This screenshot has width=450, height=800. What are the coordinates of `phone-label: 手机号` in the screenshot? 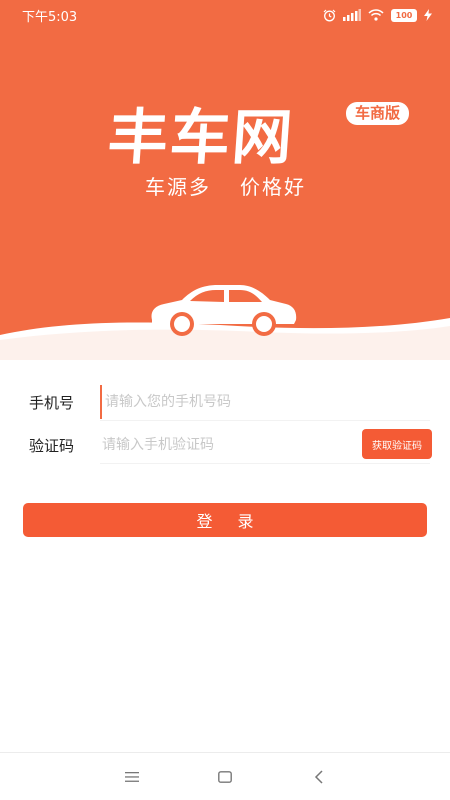 It's located at (52, 402).